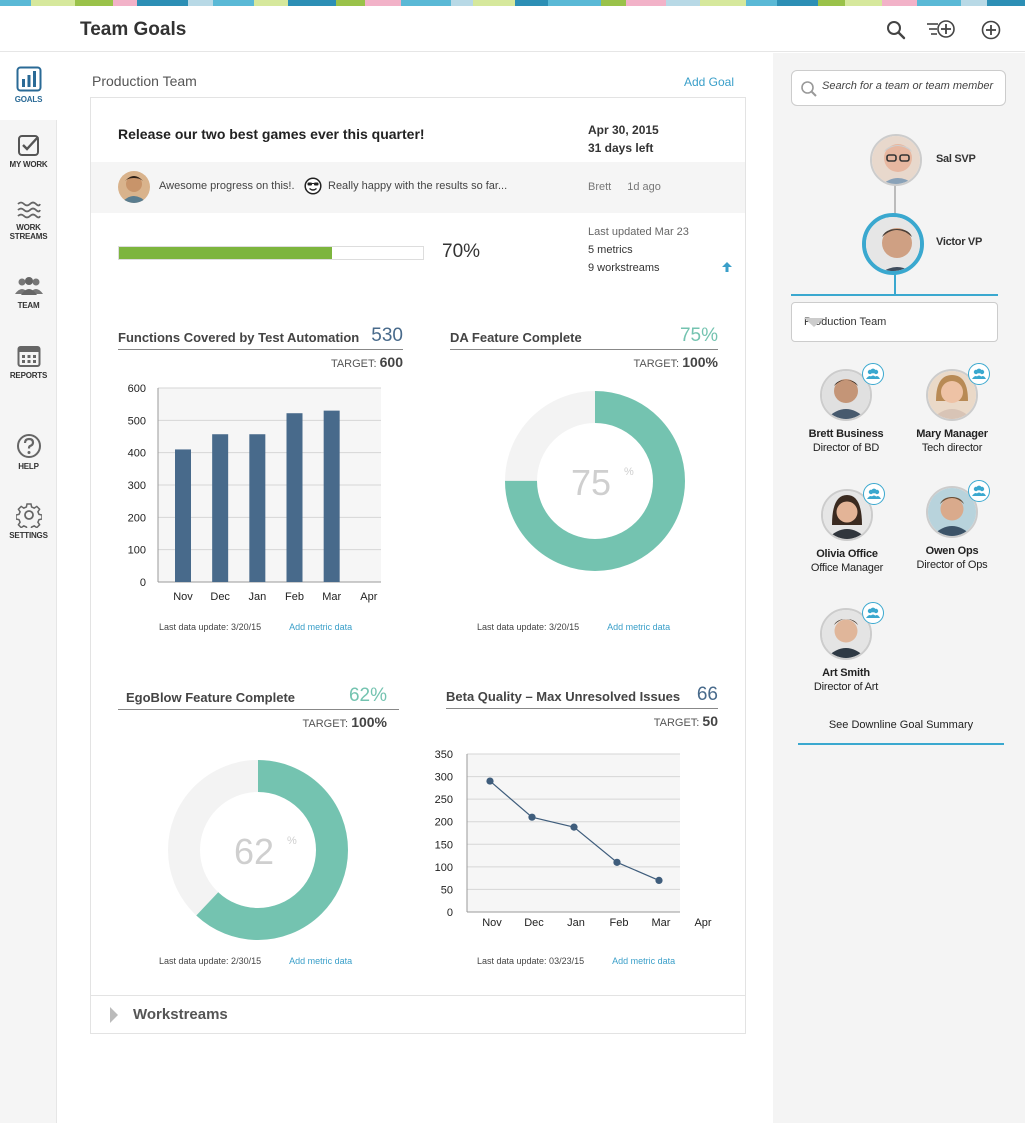  Describe the element at coordinates (893, 244) in the screenshot. I see `vp-avatar` at that location.